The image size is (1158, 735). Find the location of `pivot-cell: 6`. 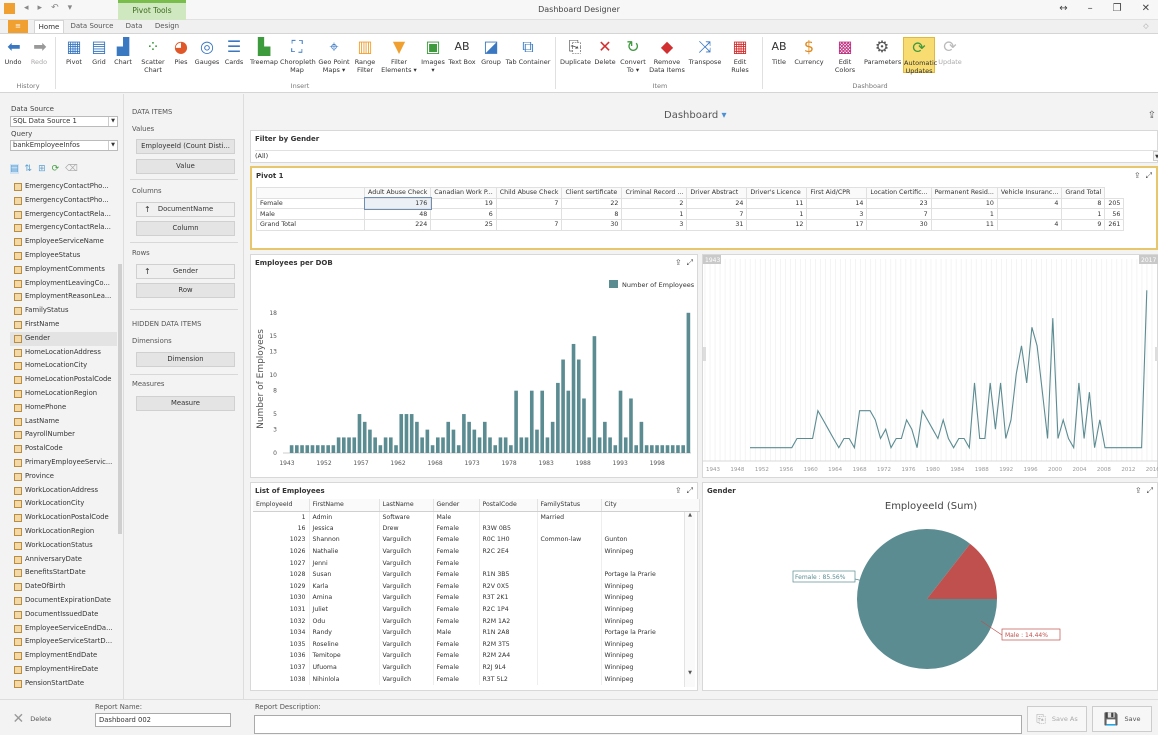

pivot-cell: 6 is located at coordinates (463, 214).